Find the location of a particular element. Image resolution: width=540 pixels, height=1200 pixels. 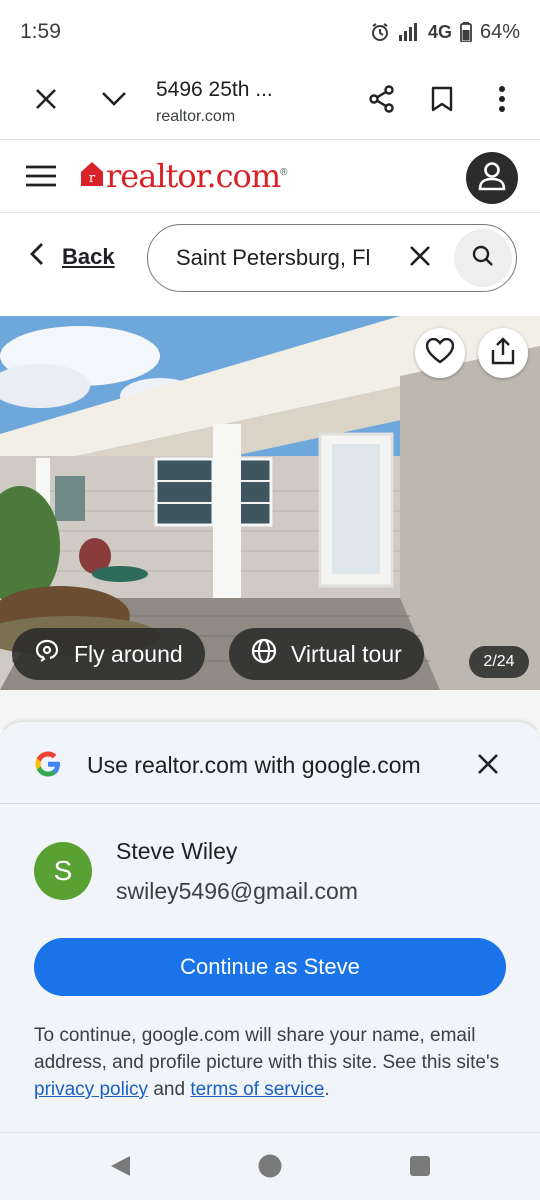

account-avatar: S is located at coordinates (63, 871).